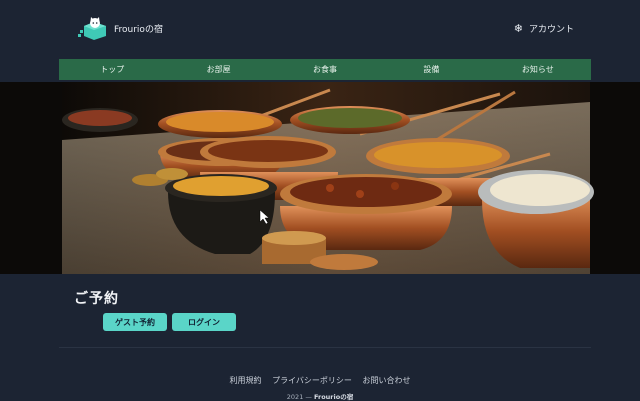 Image resolution: width=640 pixels, height=401 pixels. What do you see at coordinates (518, 28) in the screenshot?
I see `gear-icon: ❄` at bounding box center [518, 28].